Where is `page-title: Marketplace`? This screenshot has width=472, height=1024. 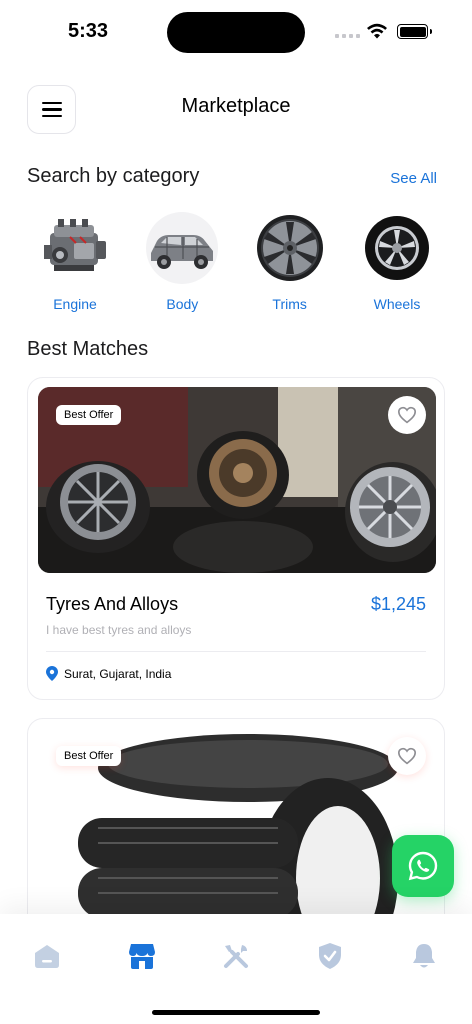
page-title: Marketplace is located at coordinates (236, 106).